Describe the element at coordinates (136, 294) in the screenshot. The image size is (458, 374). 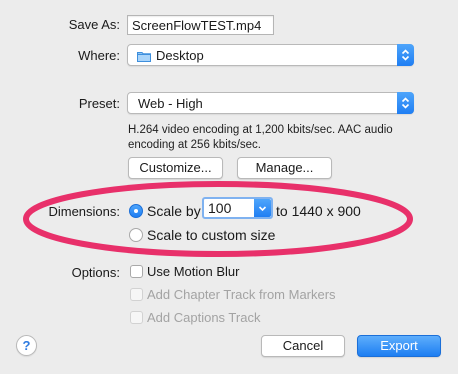
I see `chapter-track-checkbox` at that location.